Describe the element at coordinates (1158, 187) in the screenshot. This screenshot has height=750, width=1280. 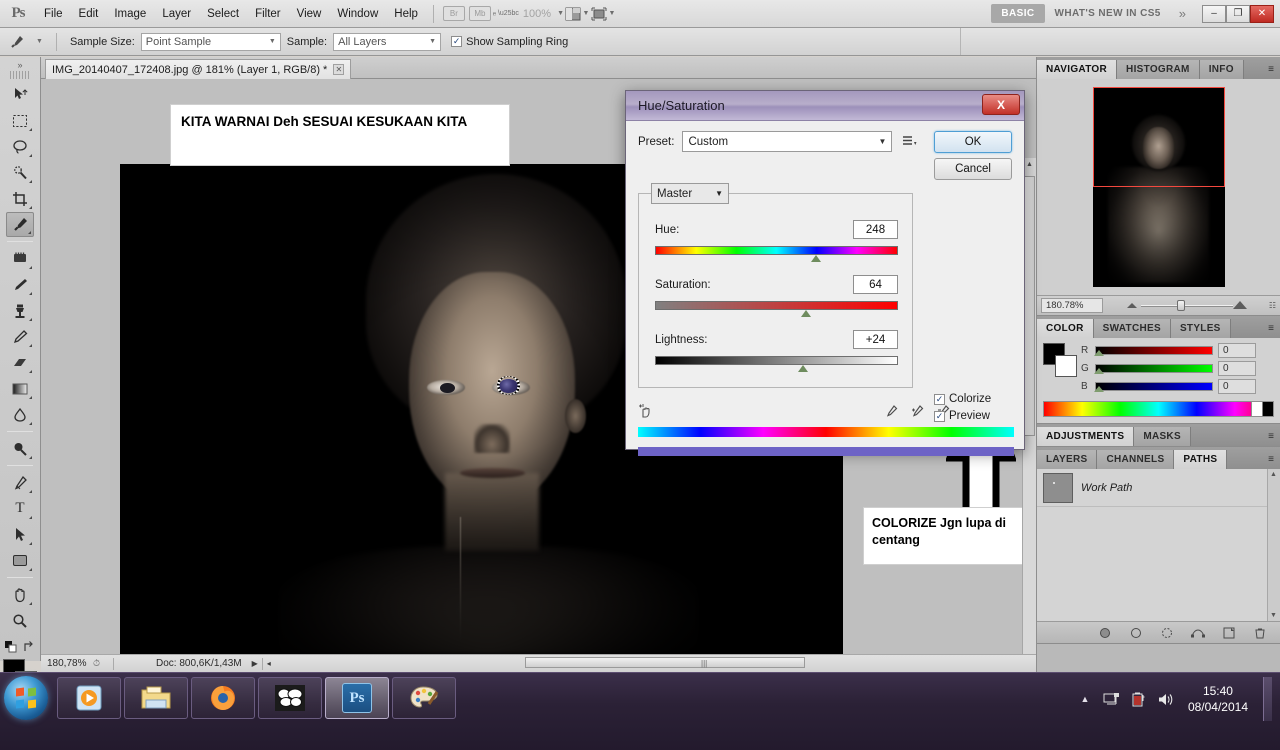
I see `navigator-preview` at that location.